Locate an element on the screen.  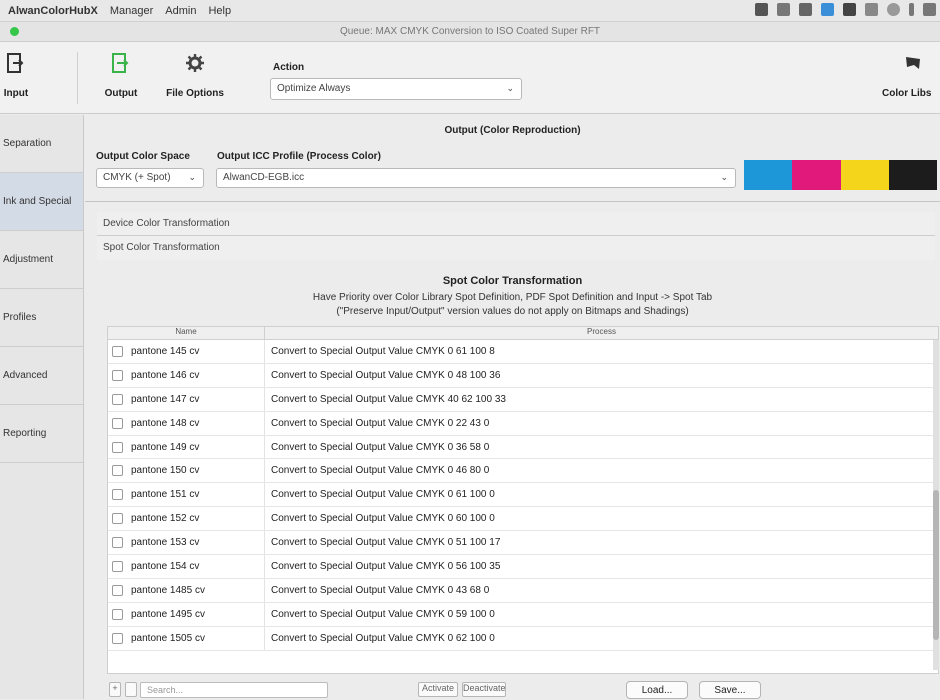
tray-sync-icon is located at coordinates (783, 9).